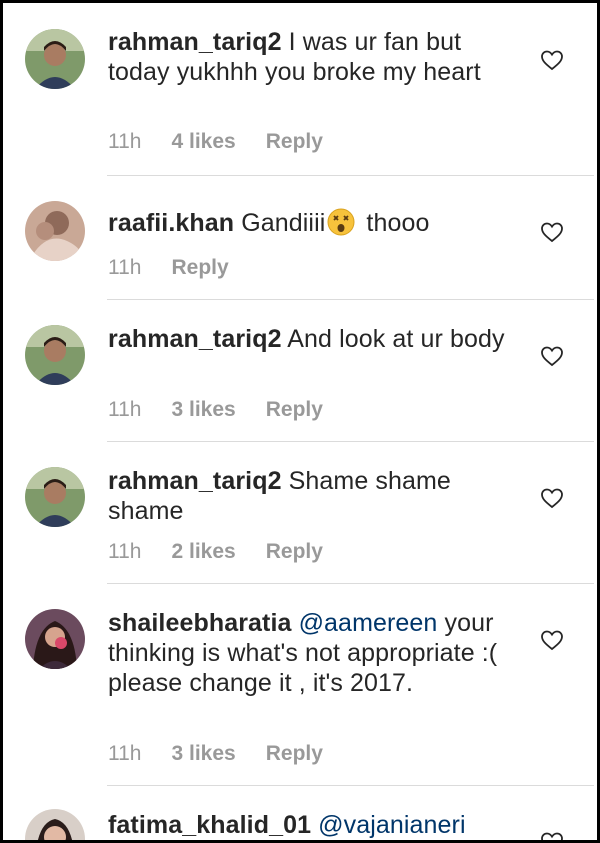  I want to click on comment-text: raafii.khan Gandiiii thooo, so click(308, 223).